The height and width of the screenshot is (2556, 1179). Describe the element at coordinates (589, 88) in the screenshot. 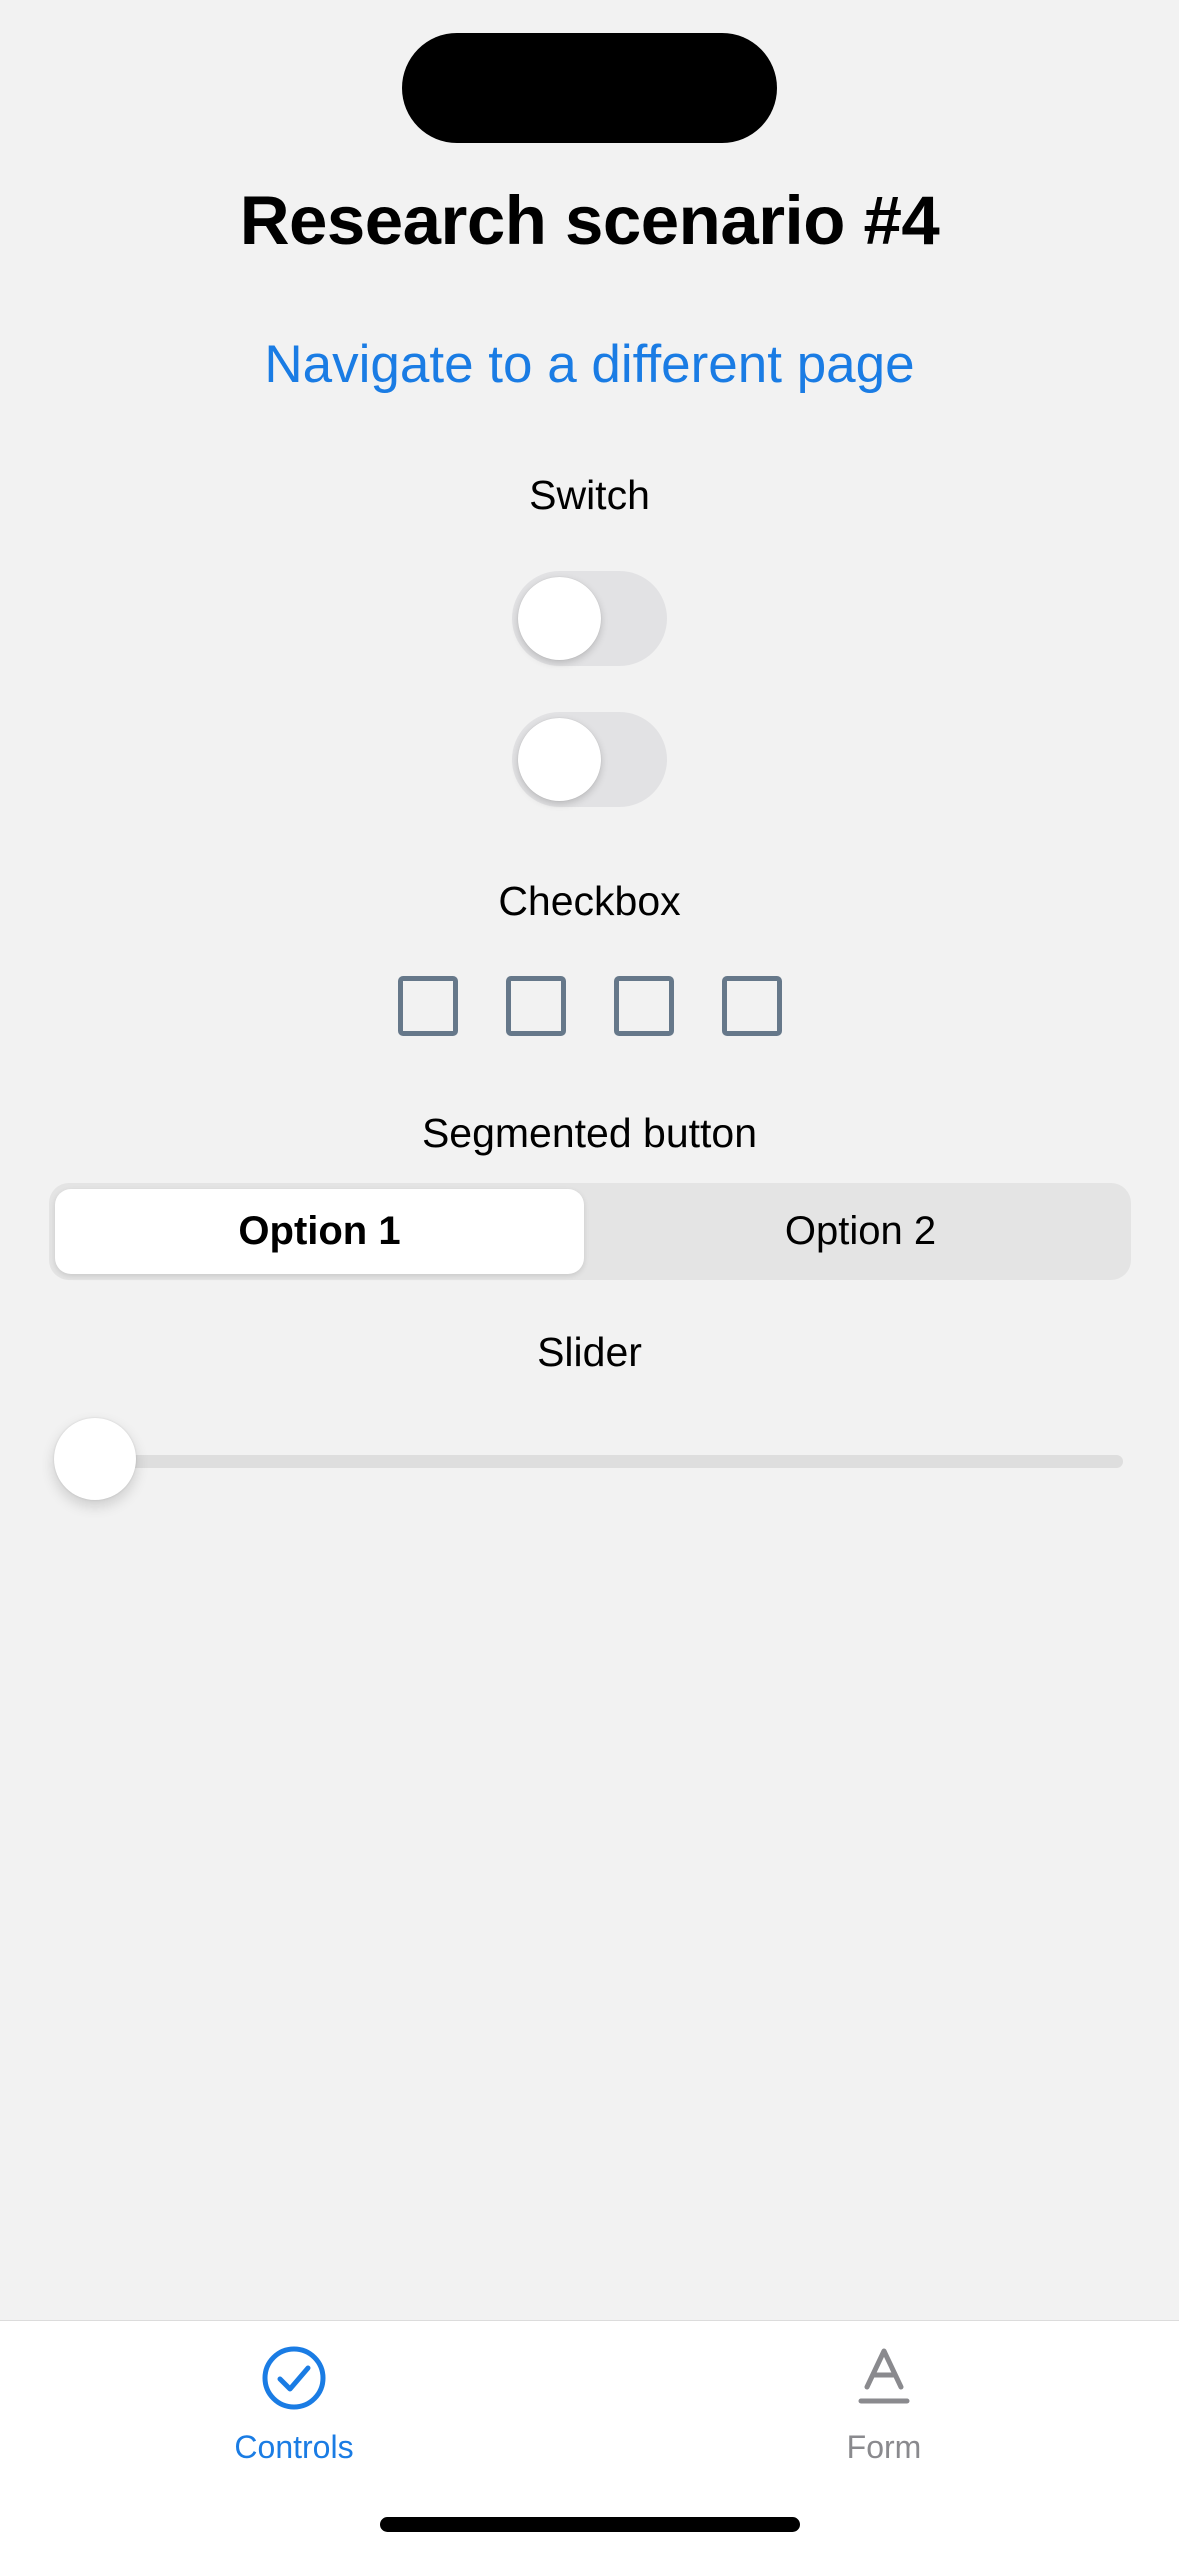

I see `dynamic-island` at that location.